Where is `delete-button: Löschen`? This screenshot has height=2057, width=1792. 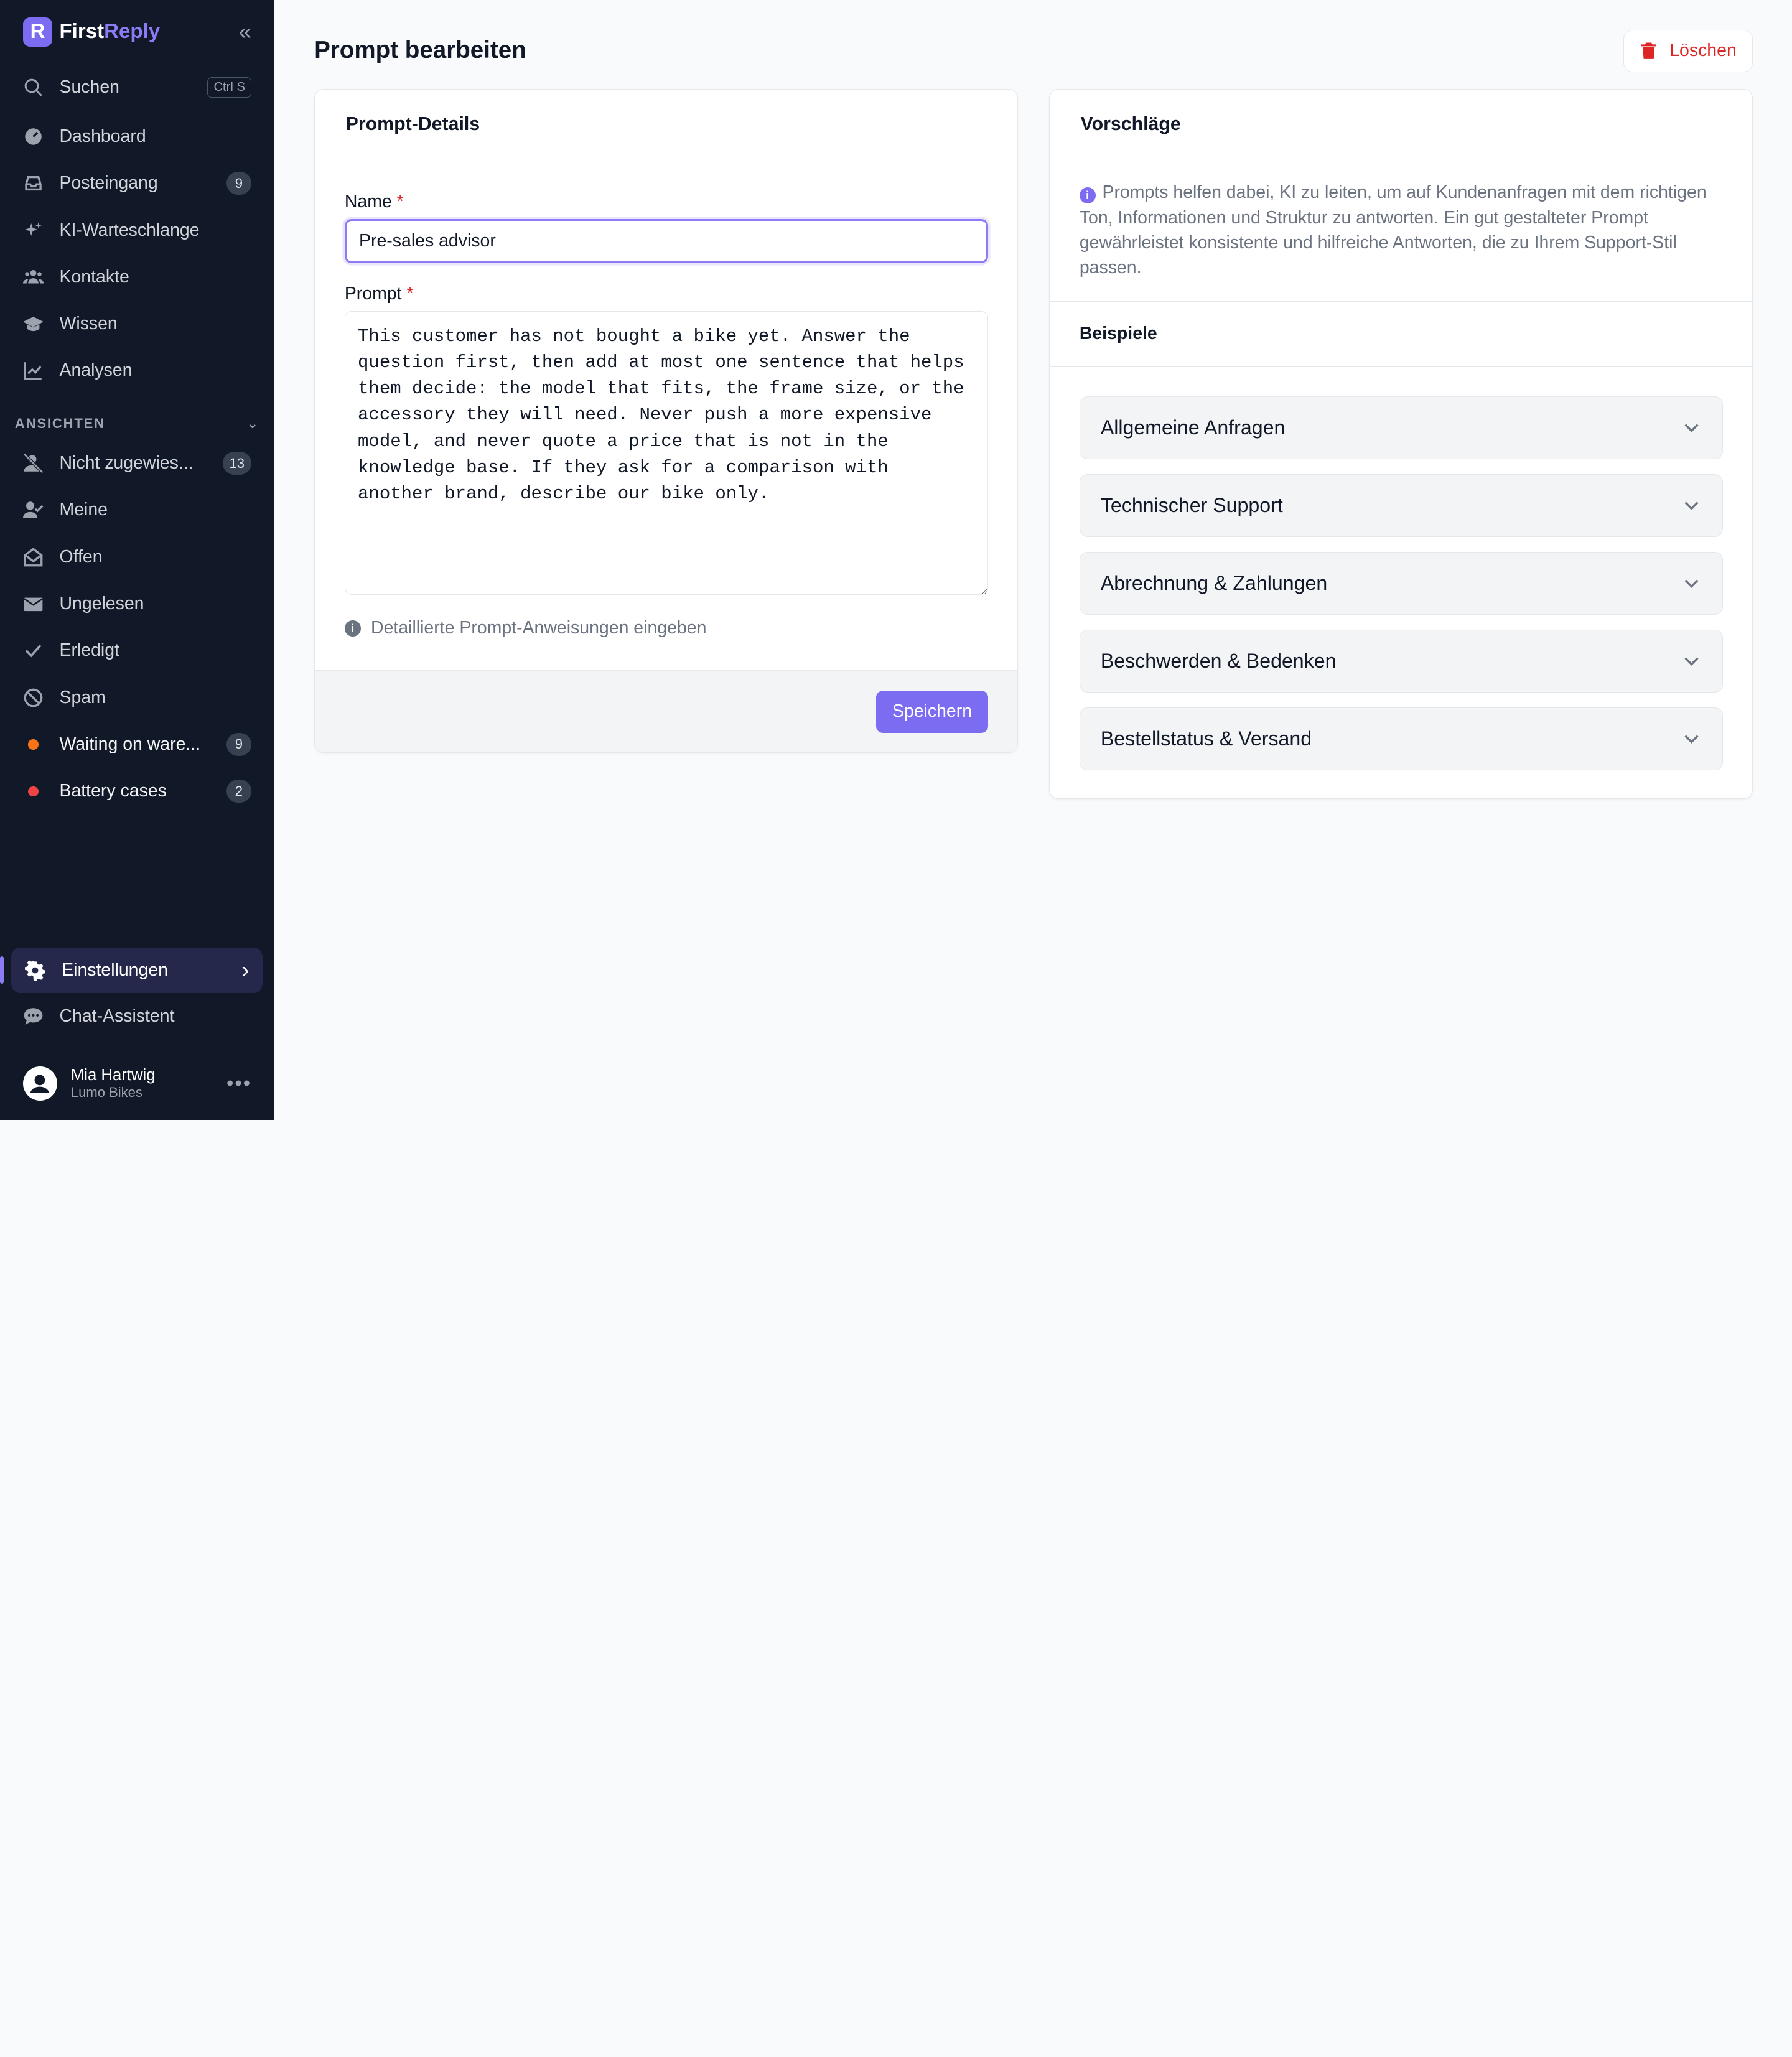
delete-button: Löschen is located at coordinates (1688, 50).